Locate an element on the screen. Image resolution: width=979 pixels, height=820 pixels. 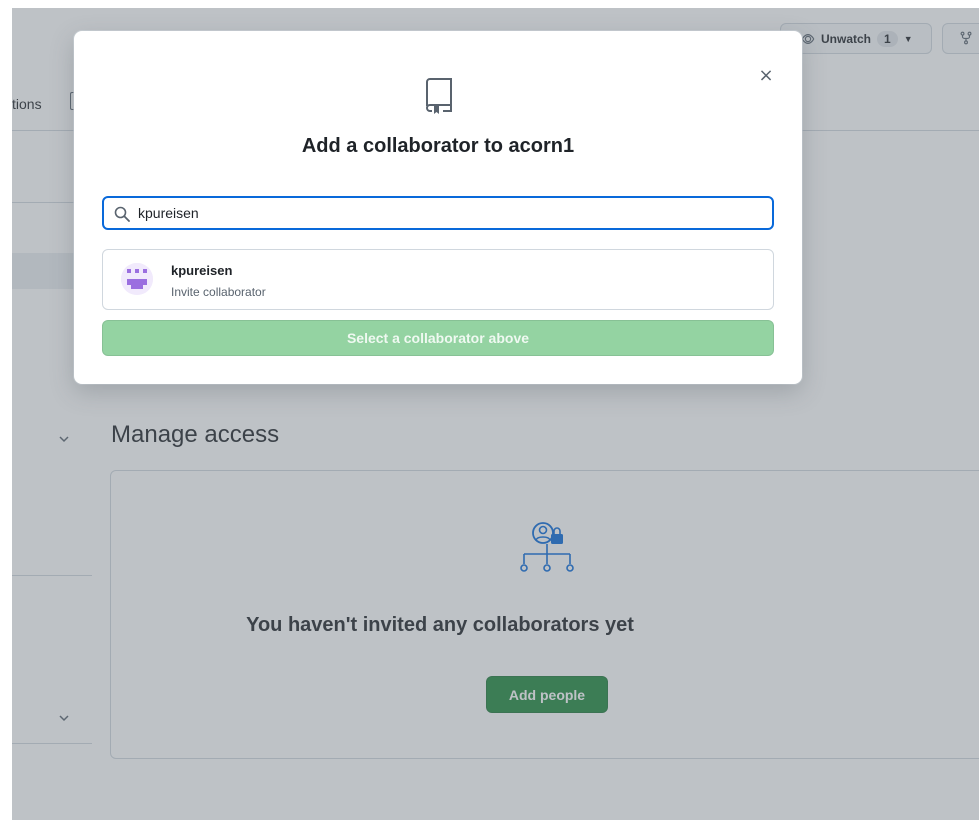
identicon-icon is located at coordinates (137, 279).